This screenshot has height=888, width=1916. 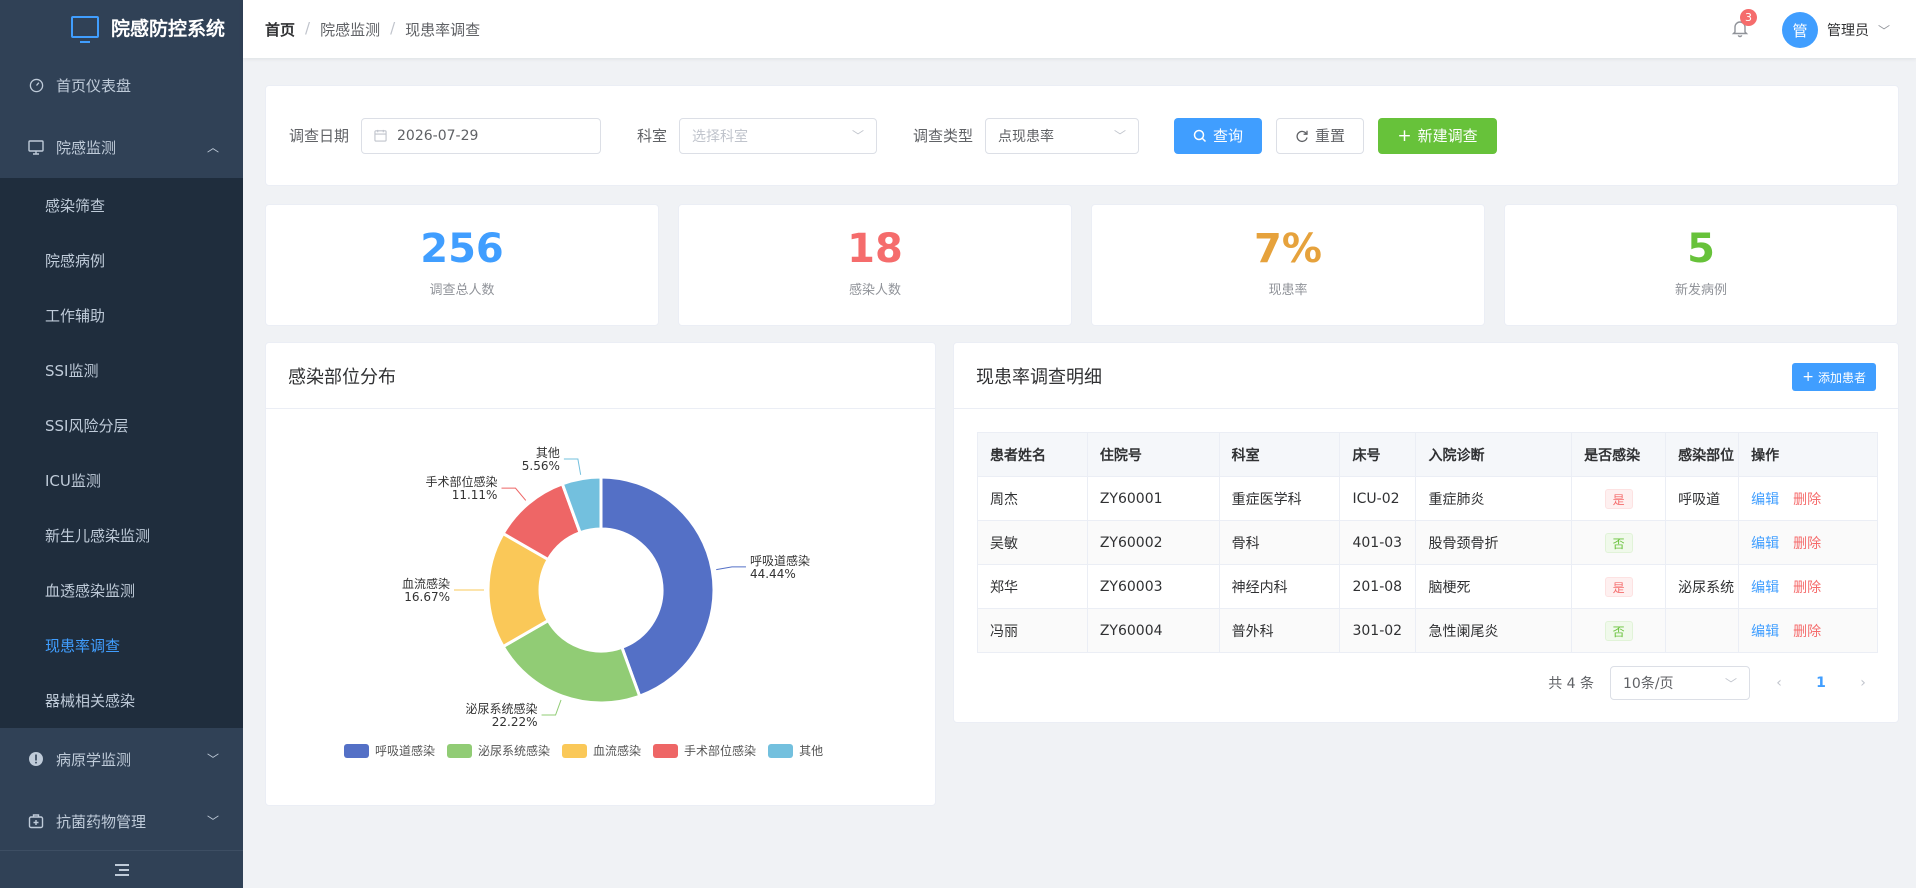 I want to click on sidebar-item-pathogen: 病原学监测 ﹀, so click(x=121, y=759).